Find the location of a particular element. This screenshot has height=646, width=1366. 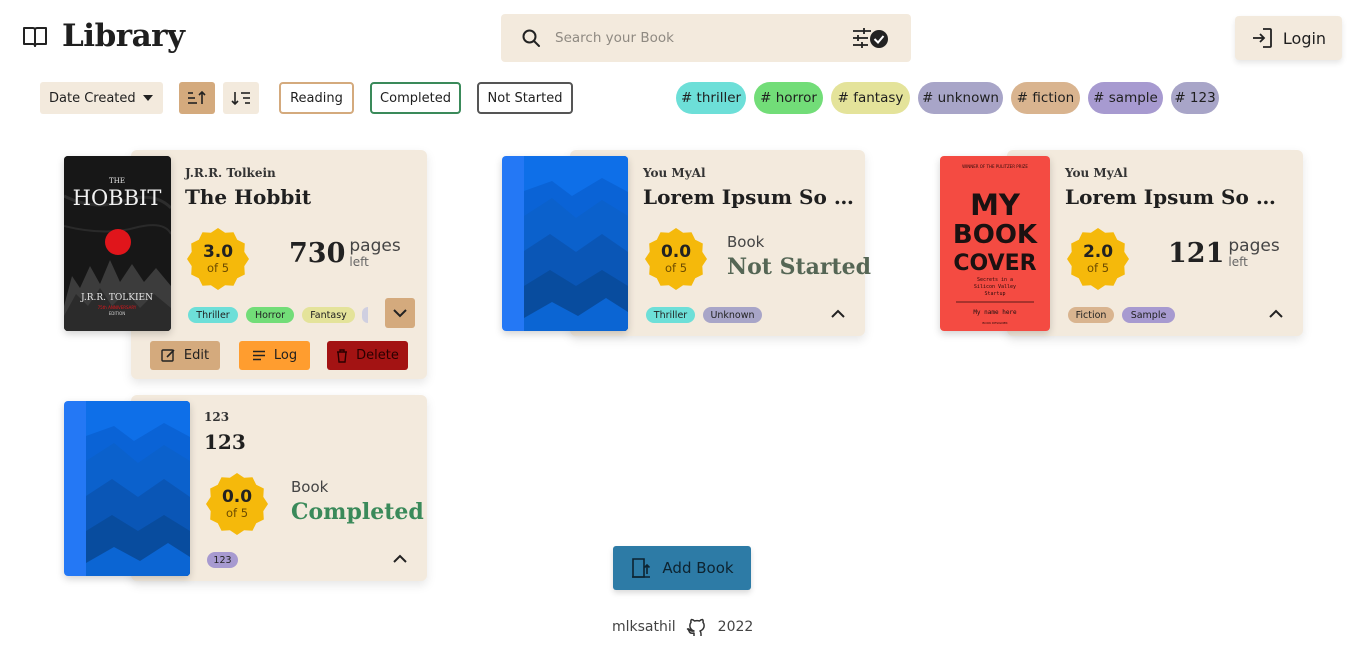

edit-book-button: Edit is located at coordinates (185, 355).